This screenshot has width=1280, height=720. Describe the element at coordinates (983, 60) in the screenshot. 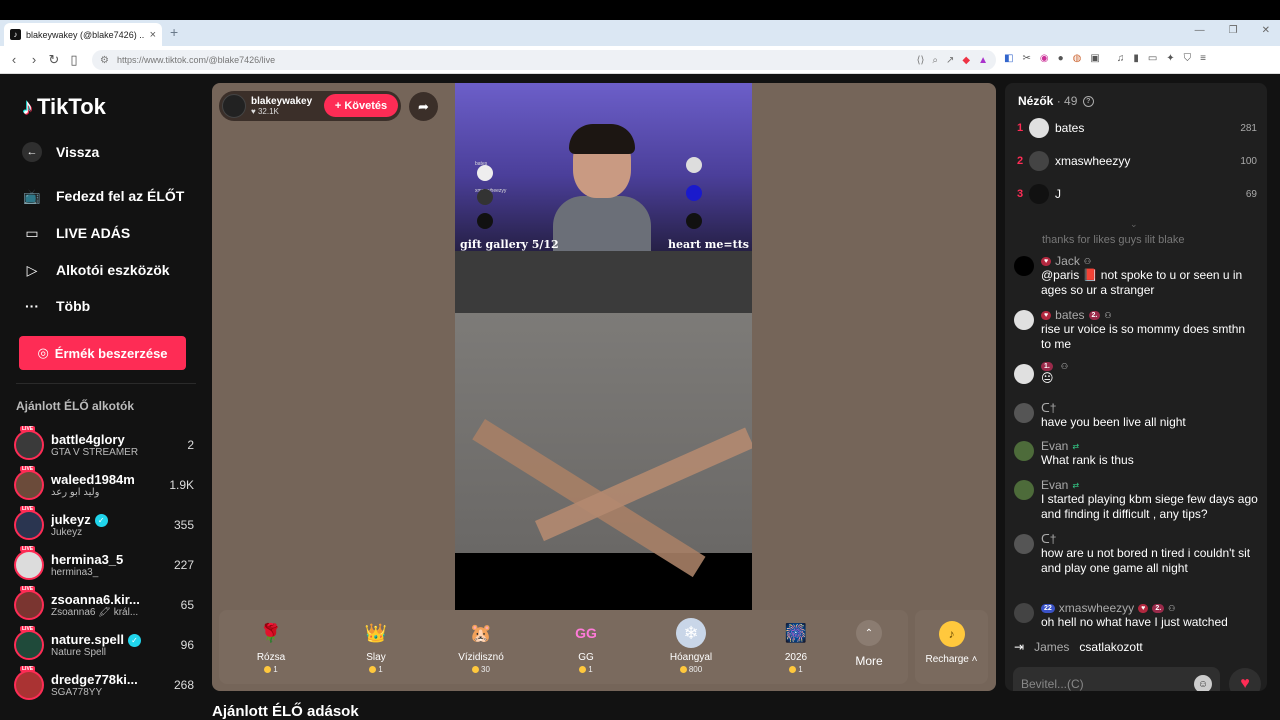

I see `rewards-icon: ▲` at that location.